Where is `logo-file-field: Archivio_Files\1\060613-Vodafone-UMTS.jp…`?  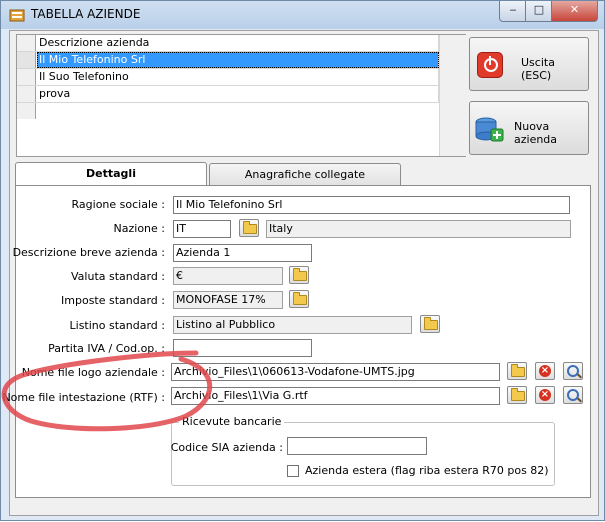 logo-file-field: Archivio_Files\1\060613-Vodafone-UMTS.jp… is located at coordinates (335, 372).